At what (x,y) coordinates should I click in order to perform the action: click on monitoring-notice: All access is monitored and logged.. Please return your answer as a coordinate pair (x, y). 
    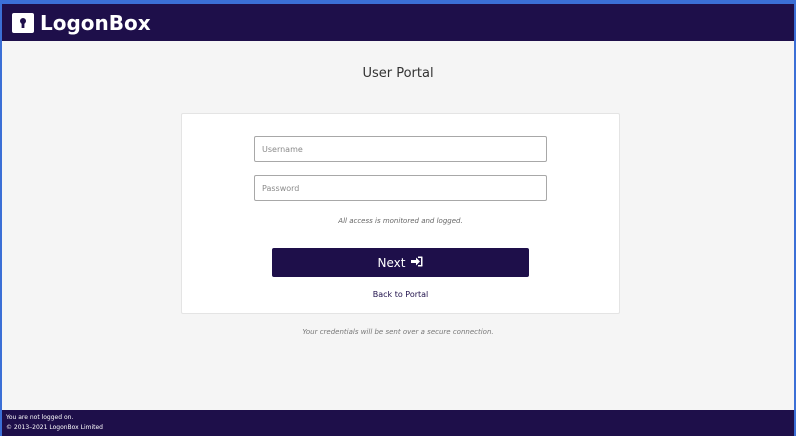
    Looking at the image, I should click on (400, 221).